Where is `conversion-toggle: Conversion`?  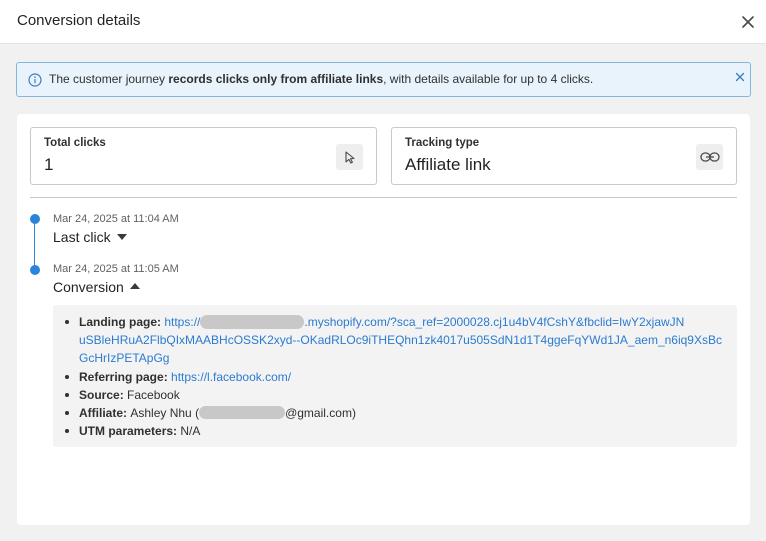 conversion-toggle: Conversion is located at coordinates (96, 287).